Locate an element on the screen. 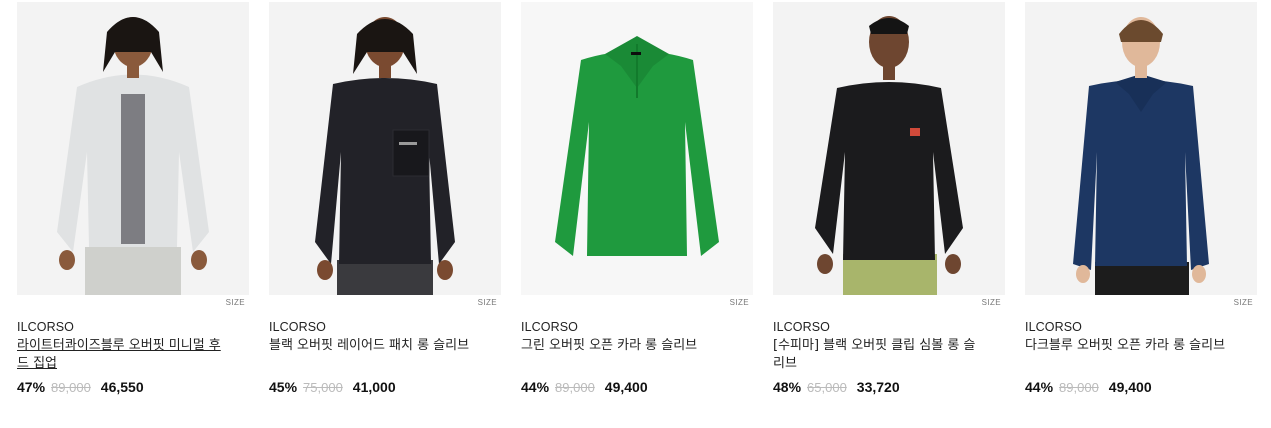 This screenshot has height=428, width=1271. product-photo-longsleeve is located at coordinates (385, 148).